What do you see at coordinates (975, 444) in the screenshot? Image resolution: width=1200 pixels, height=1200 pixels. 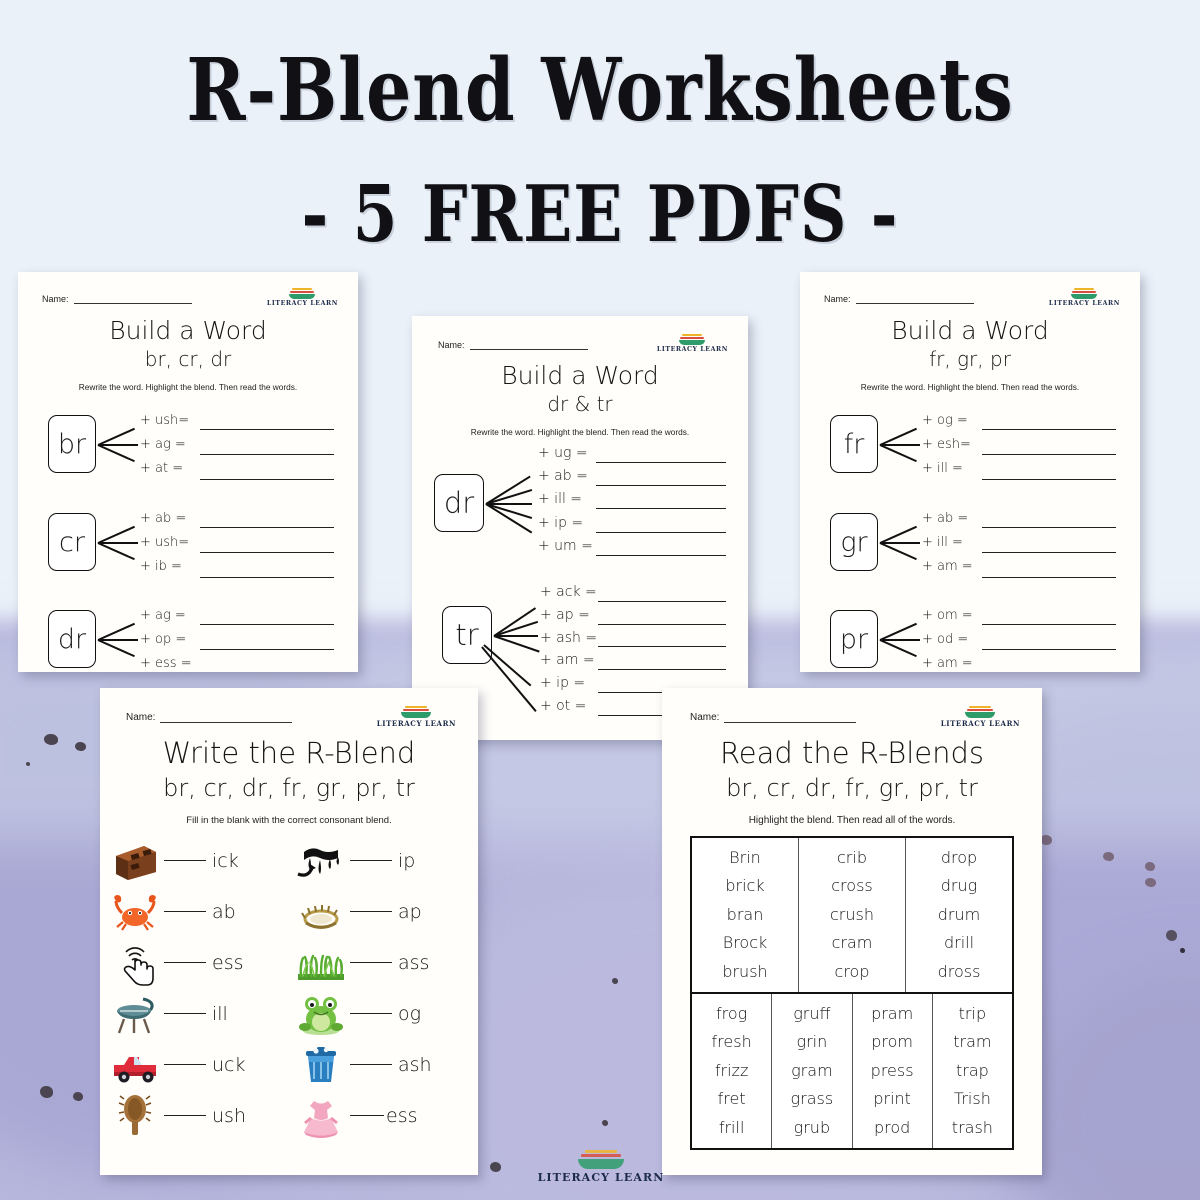 I see `blend-group: fr + og = + esh= + ill =` at bounding box center [975, 444].